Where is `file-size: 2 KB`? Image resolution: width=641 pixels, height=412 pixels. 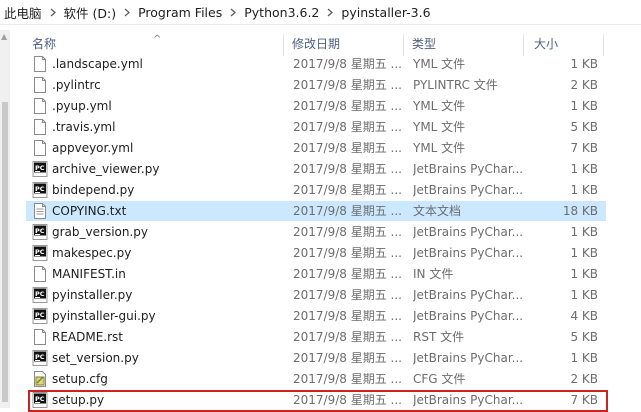 file-size: 2 KB is located at coordinates (584, 379).